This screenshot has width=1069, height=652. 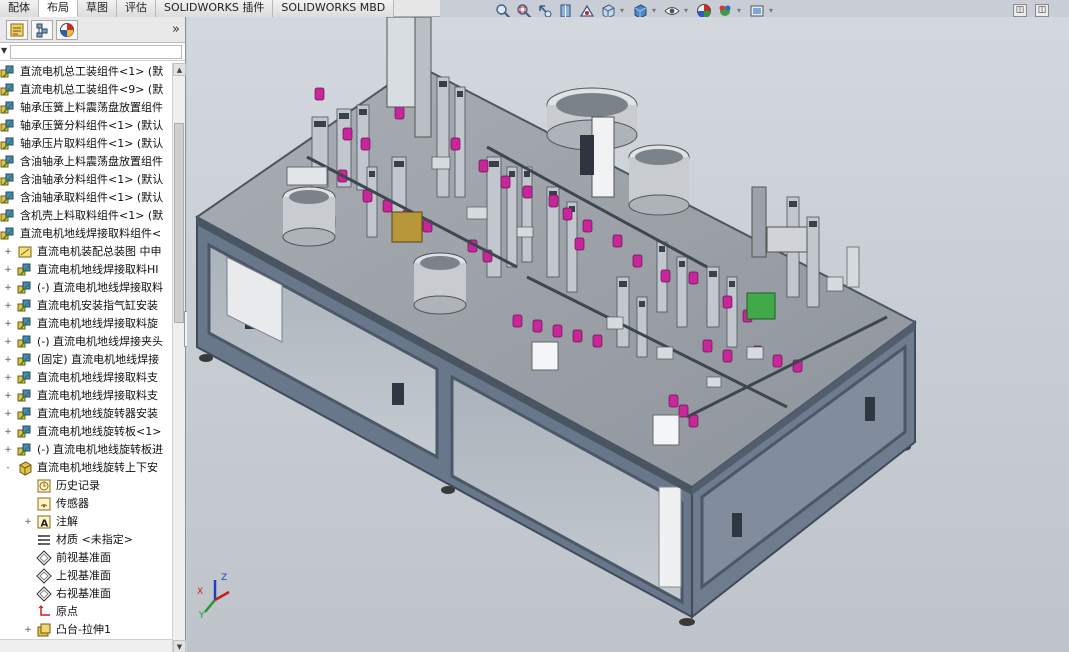 I want to click on tree-item: + 直流电机地线旋转器安装, so click(x=86, y=414).